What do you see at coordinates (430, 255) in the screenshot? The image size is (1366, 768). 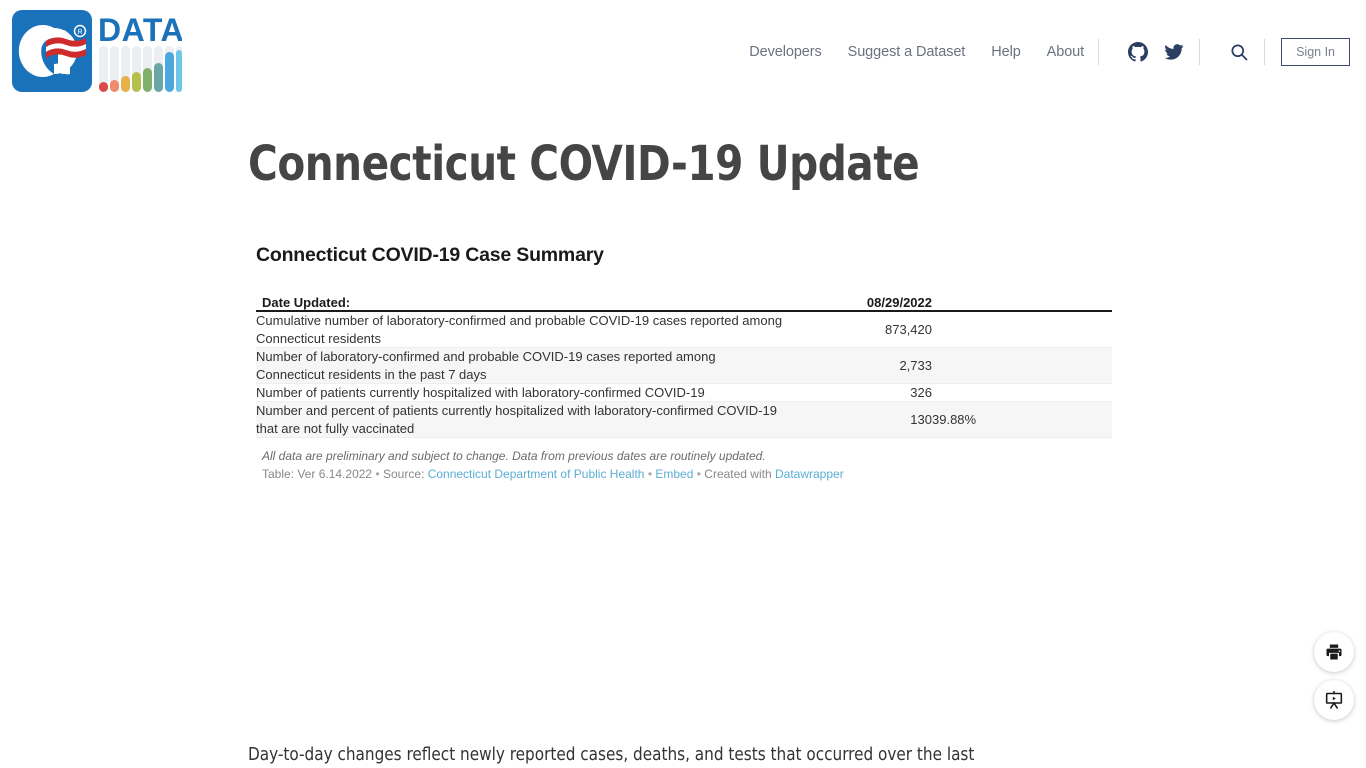 I see `table-title: Connecticut COVID-19 Case Summary` at bounding box center [430, 255].